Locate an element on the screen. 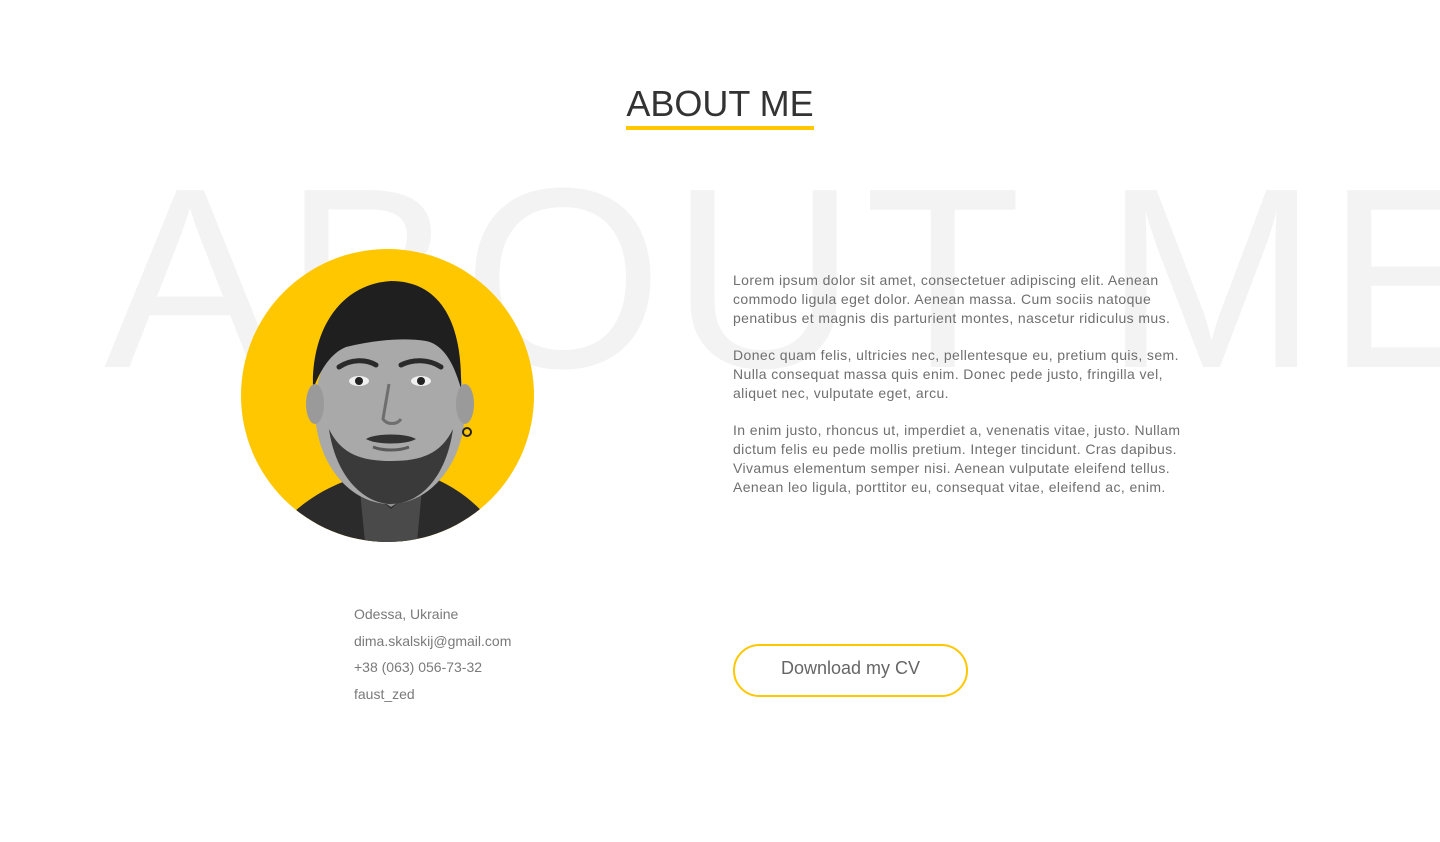 The width and height of the screenshot is (1440, 842). contact-email: dima.skalskij@gmail.com is located at coordinates (432, 641).